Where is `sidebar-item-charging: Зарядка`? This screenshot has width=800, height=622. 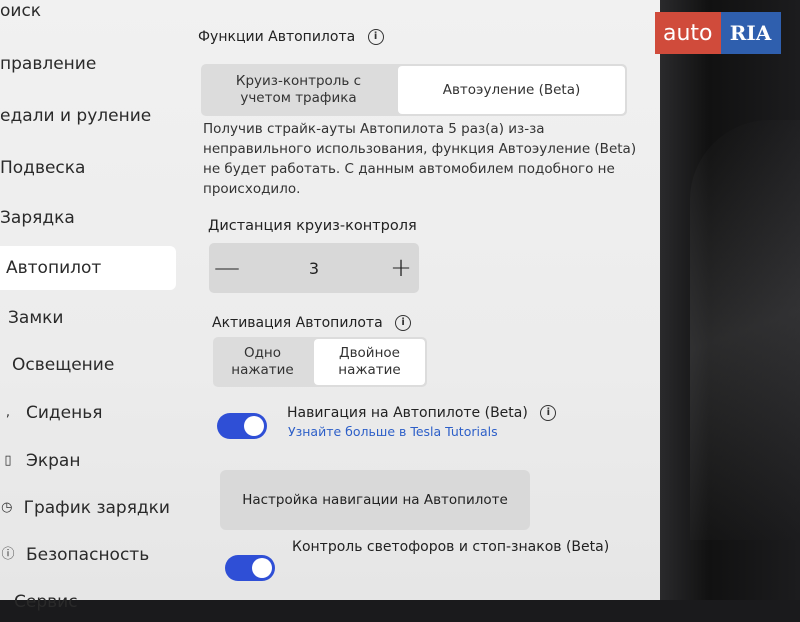
sidebar-item-charging: Зарядка is located at coordinates (85, 218).